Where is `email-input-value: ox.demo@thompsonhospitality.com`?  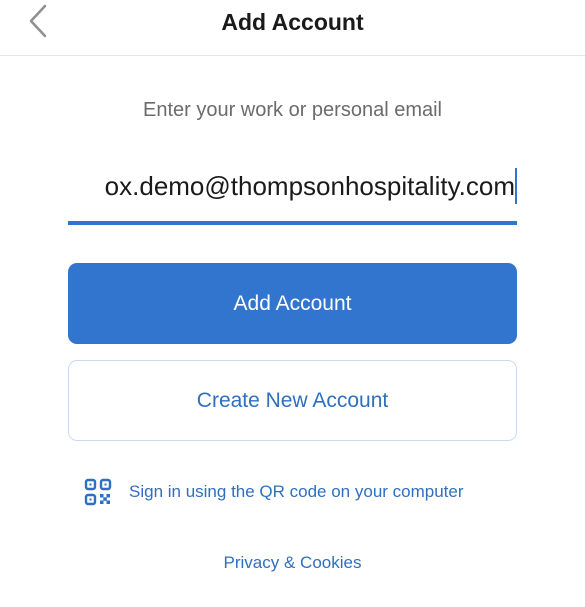 email-input-value: ox.demo@thompsonhospitality.com is located at coordinates (309, 186).